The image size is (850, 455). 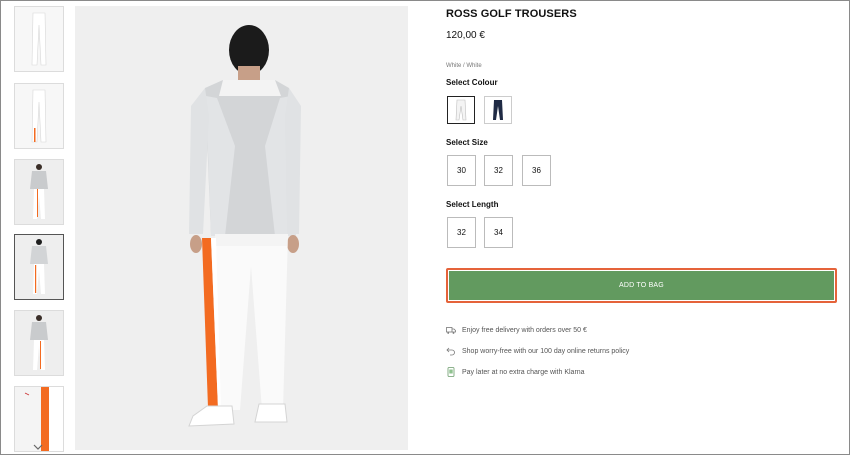 What do you see at coordinates (39, 192) in the screenshot?
I see `thumbnail-model-front` at bounding box center [39, 192].